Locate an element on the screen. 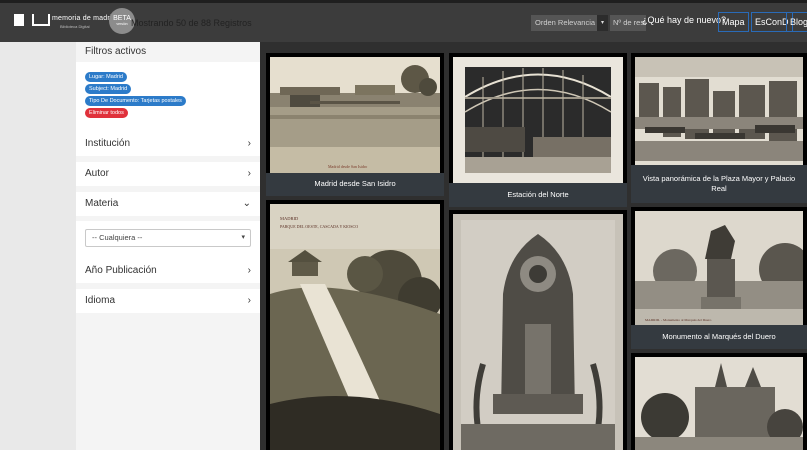 Image resolution: width=807 pixels, height=450 pixels. filter-chip-subject: Subject: Madrid is located at coordinates (108, 89).